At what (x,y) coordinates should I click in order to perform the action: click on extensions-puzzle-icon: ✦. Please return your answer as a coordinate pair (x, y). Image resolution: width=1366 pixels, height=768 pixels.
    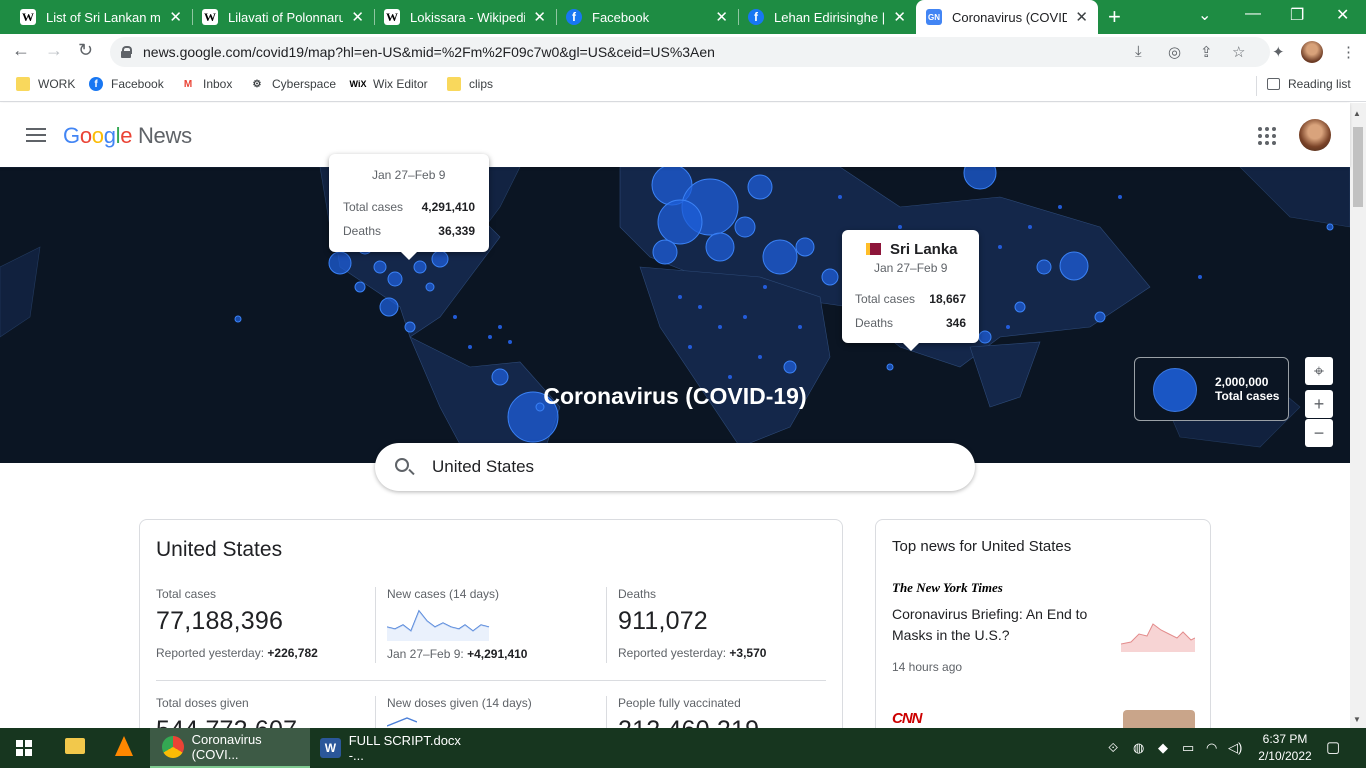
    Looking at the image, I should click on (1278, 52).